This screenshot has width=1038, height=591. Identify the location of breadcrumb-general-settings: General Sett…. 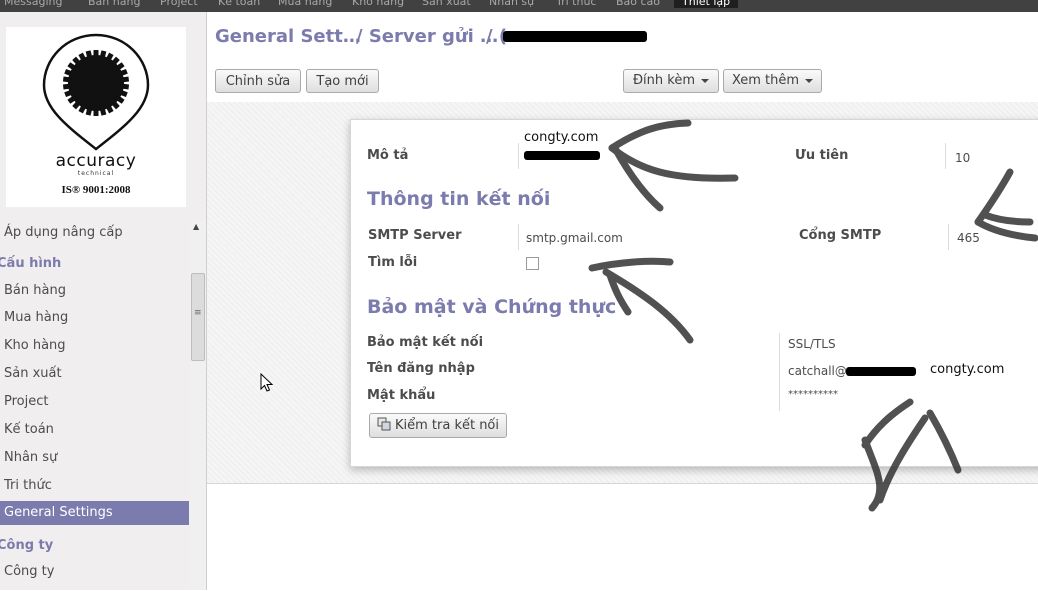
(288, 36).